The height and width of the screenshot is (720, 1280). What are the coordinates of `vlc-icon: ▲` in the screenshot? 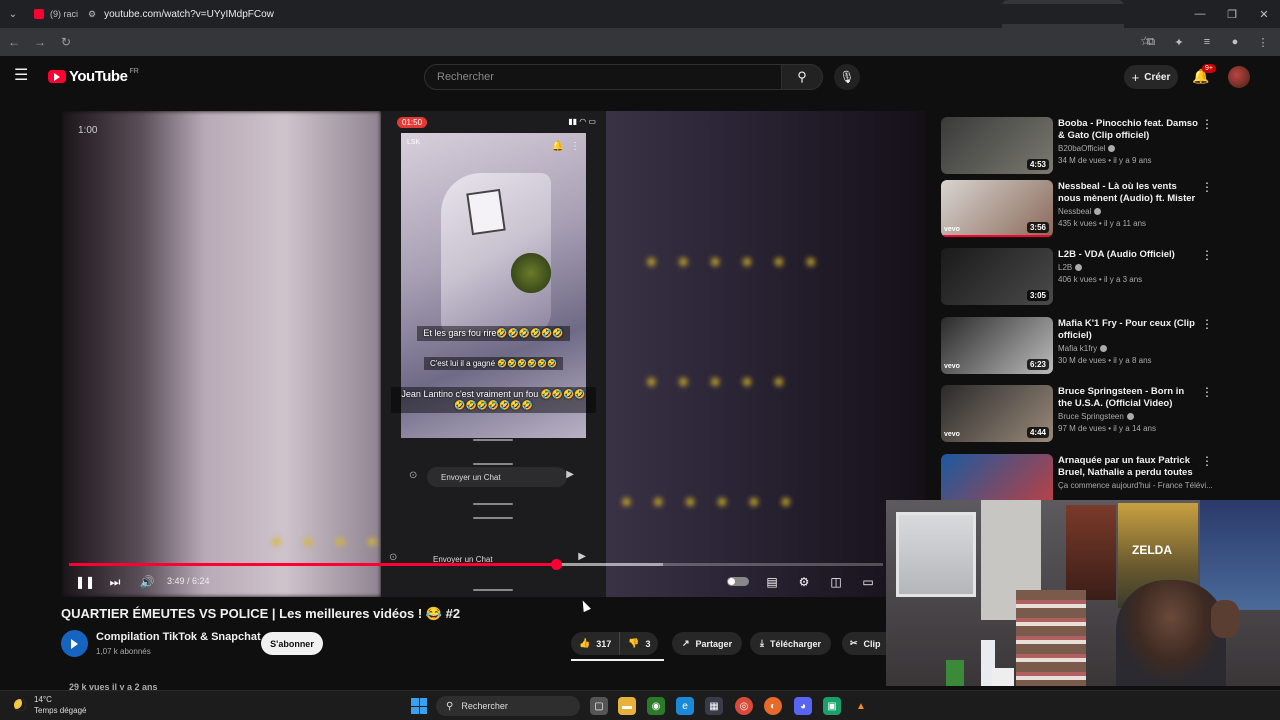 It's located at (861, 706).